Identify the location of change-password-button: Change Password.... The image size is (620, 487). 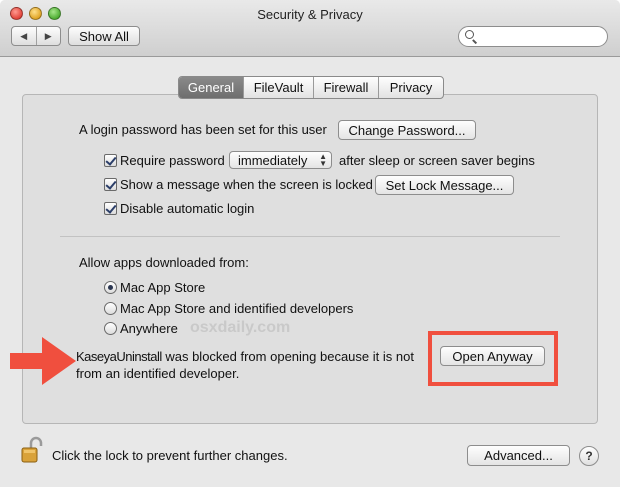
(407, 130).